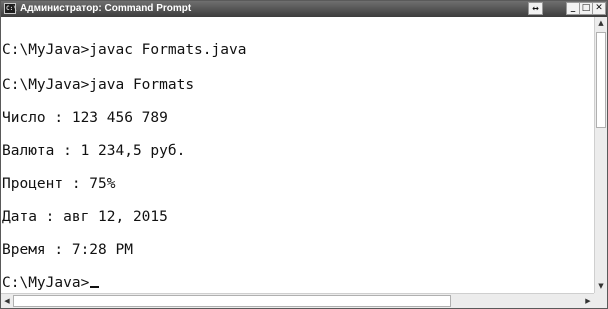 Image resolution: width=608 pixels, height=309 pixels. Describe the element at coordinates (535, 8) in the screenshot. I see `resize-icon: ↔` at that location.